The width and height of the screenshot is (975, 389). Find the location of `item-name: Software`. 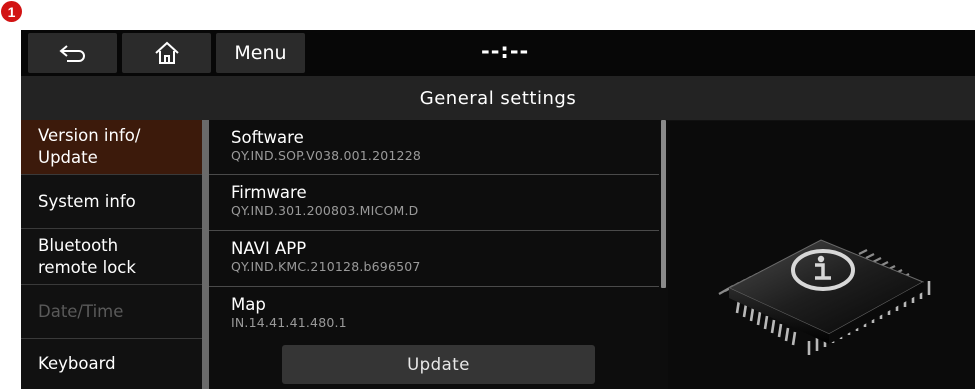

item-name: Software is located at coordinates (267, 137).